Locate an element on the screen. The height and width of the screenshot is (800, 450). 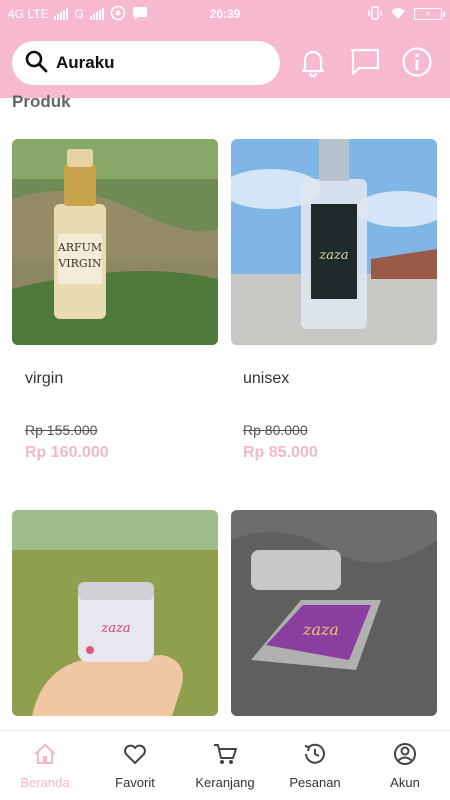
nav-label: Beranda is located at coordinates (45, 782).